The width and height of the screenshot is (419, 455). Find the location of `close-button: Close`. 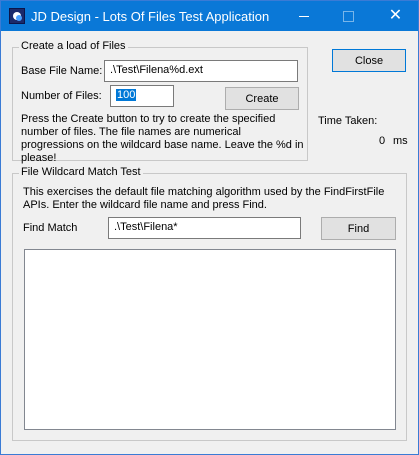

close-button: Close is located at coordinates (369, 60).